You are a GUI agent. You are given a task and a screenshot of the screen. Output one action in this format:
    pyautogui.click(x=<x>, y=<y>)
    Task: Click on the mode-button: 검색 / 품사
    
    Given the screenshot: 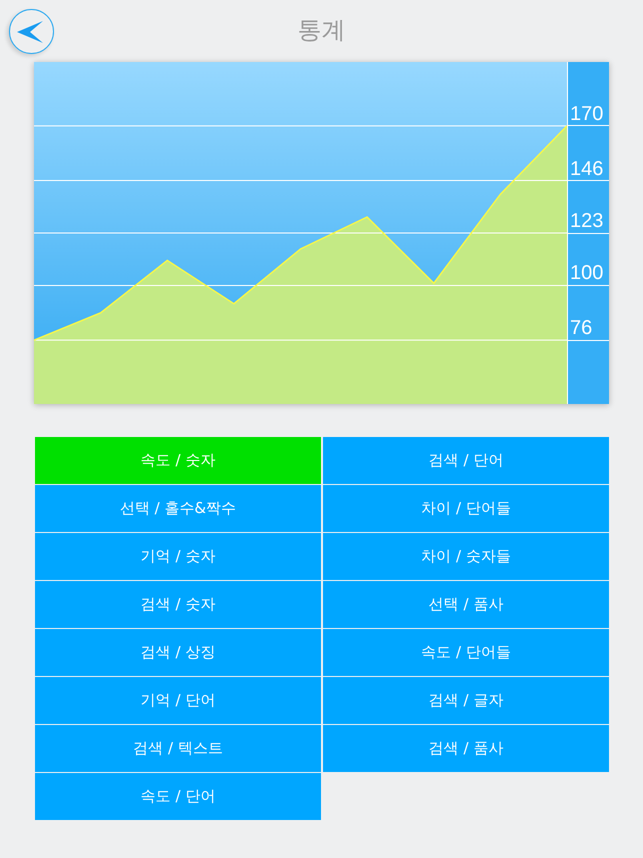 What is the action you would take?
    pyautogui.click(x=466, y=748)
    